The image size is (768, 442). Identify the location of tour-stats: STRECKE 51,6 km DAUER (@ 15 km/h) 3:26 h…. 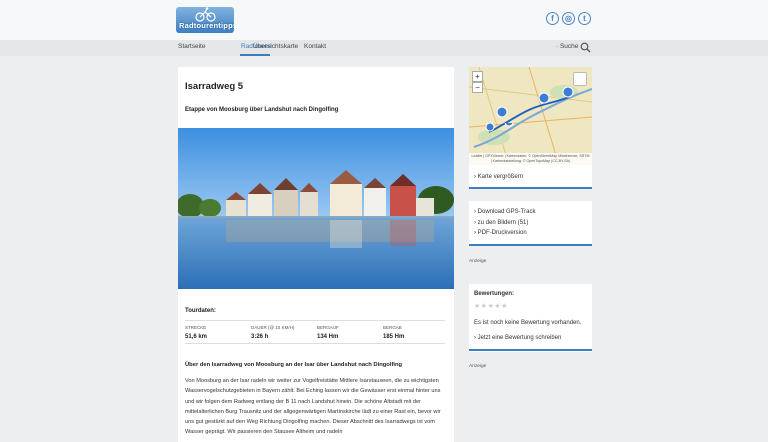
(315, 332).